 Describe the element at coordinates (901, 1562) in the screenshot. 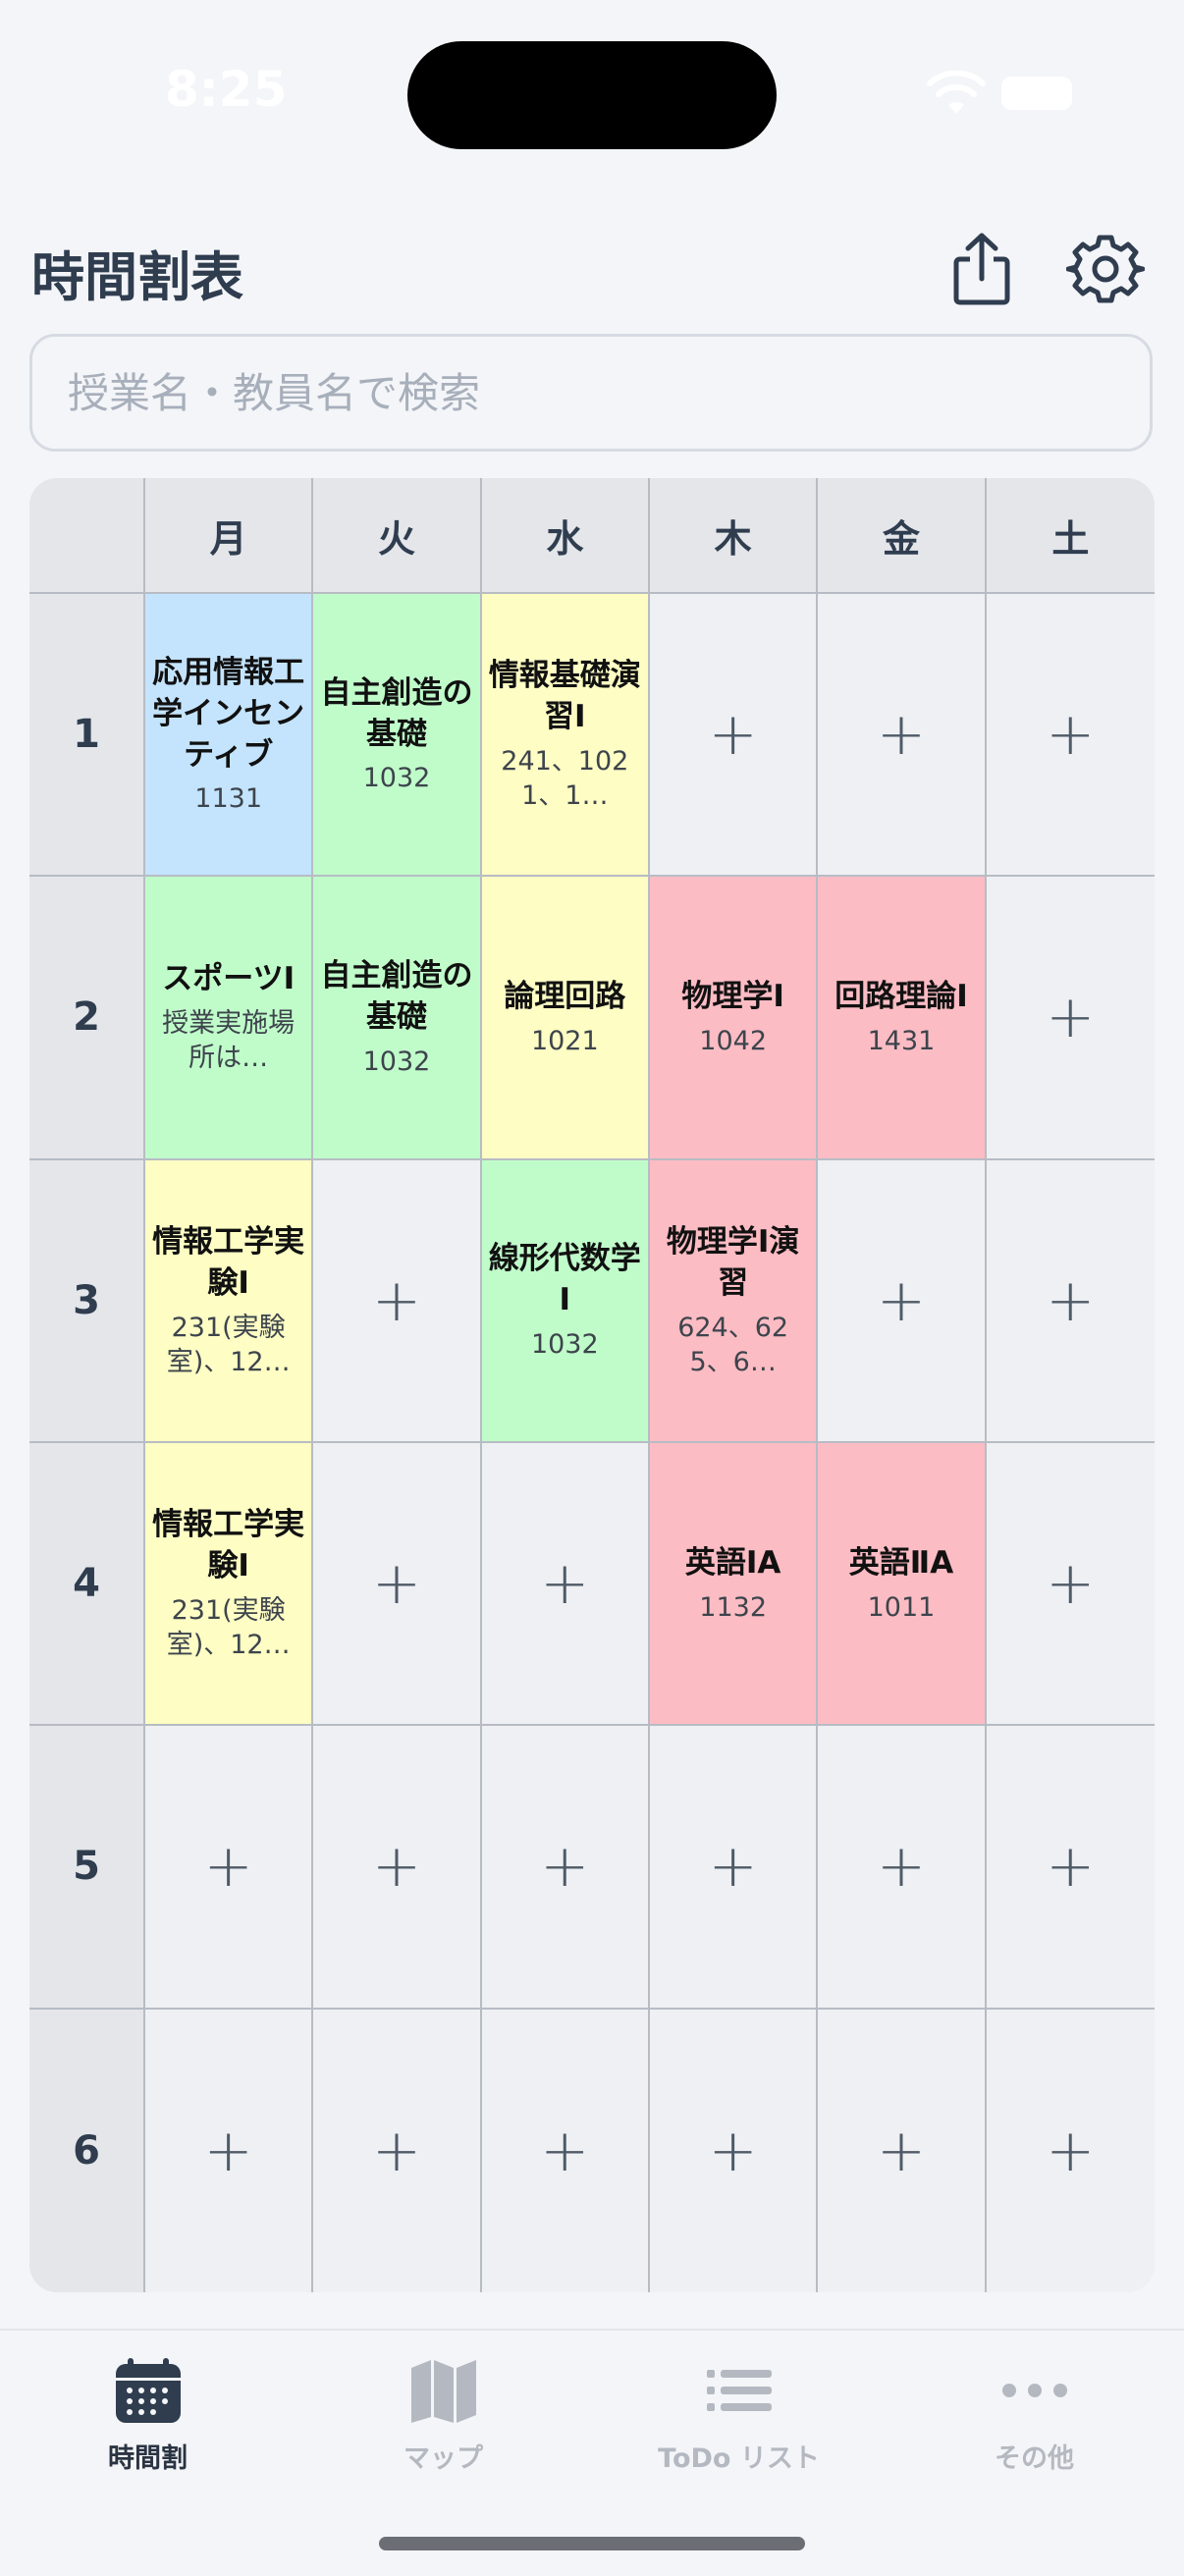

I see `course-name: 英語ⅡA` at that location.